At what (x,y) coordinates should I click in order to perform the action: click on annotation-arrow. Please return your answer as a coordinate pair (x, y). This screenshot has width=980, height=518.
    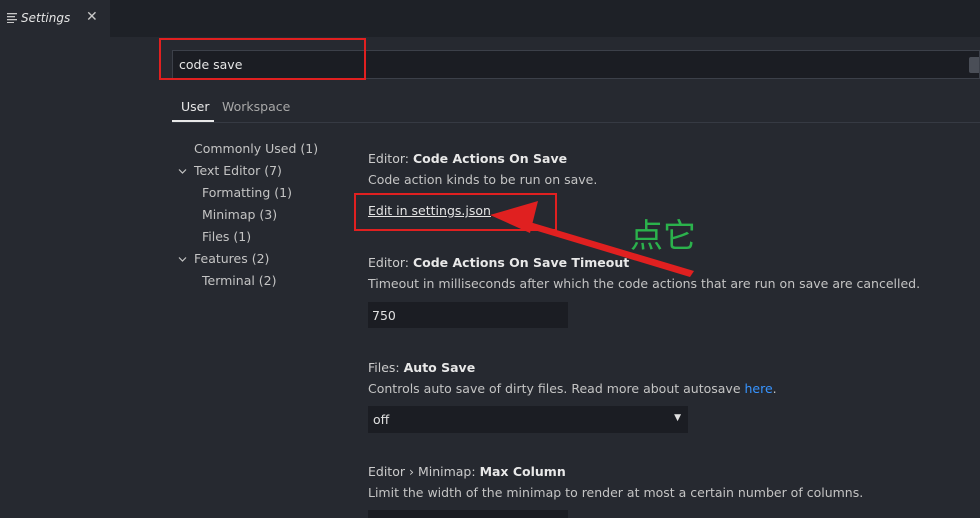
    Looking at the image, I should click on (592, 239).